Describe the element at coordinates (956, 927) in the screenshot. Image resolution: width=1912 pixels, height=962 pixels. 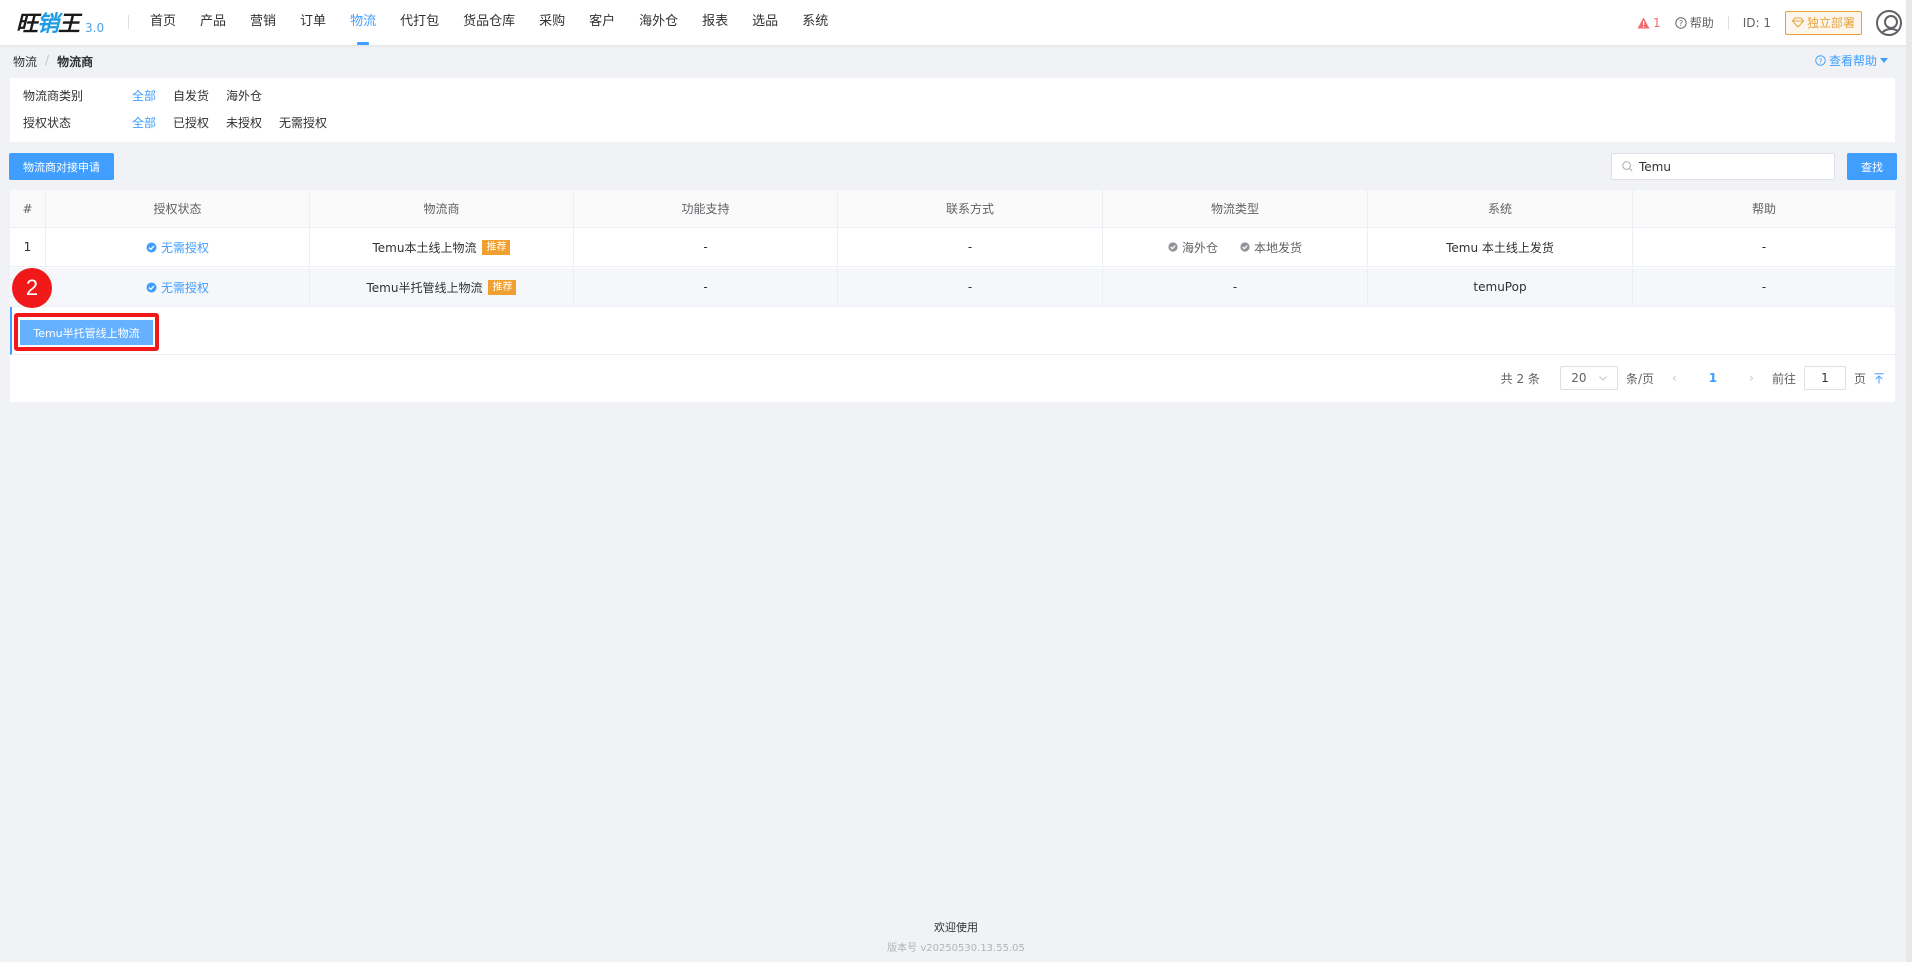
I see `footer-welcome: 欢迎使用` at that location.